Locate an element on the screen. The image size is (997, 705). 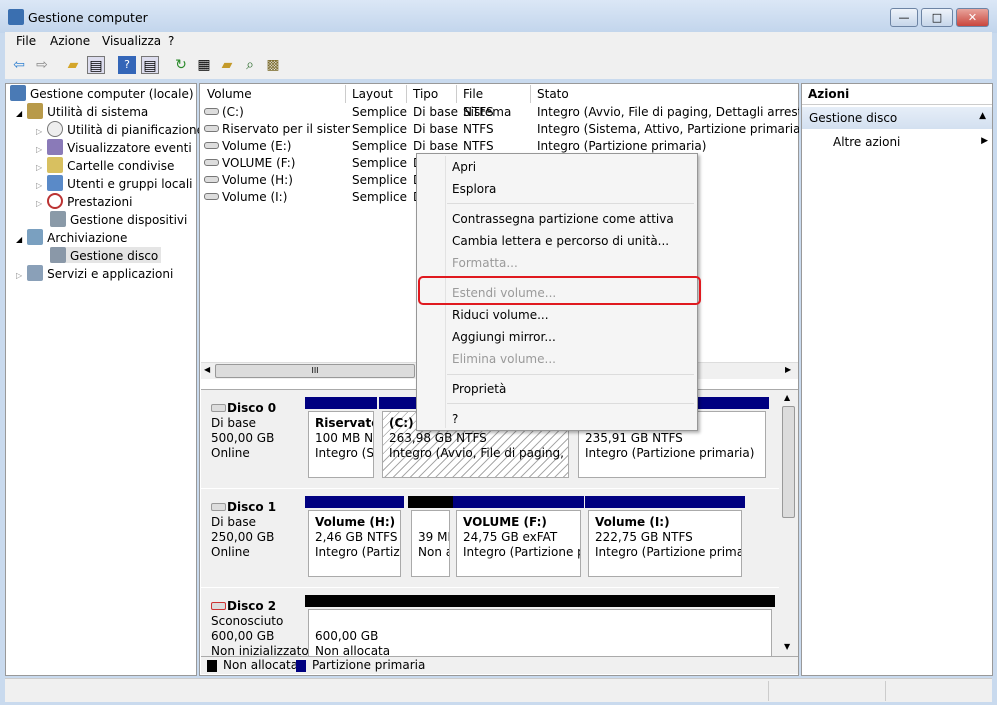
cell-volume: Riservato per il sistema is located at coordinates (277, 129).